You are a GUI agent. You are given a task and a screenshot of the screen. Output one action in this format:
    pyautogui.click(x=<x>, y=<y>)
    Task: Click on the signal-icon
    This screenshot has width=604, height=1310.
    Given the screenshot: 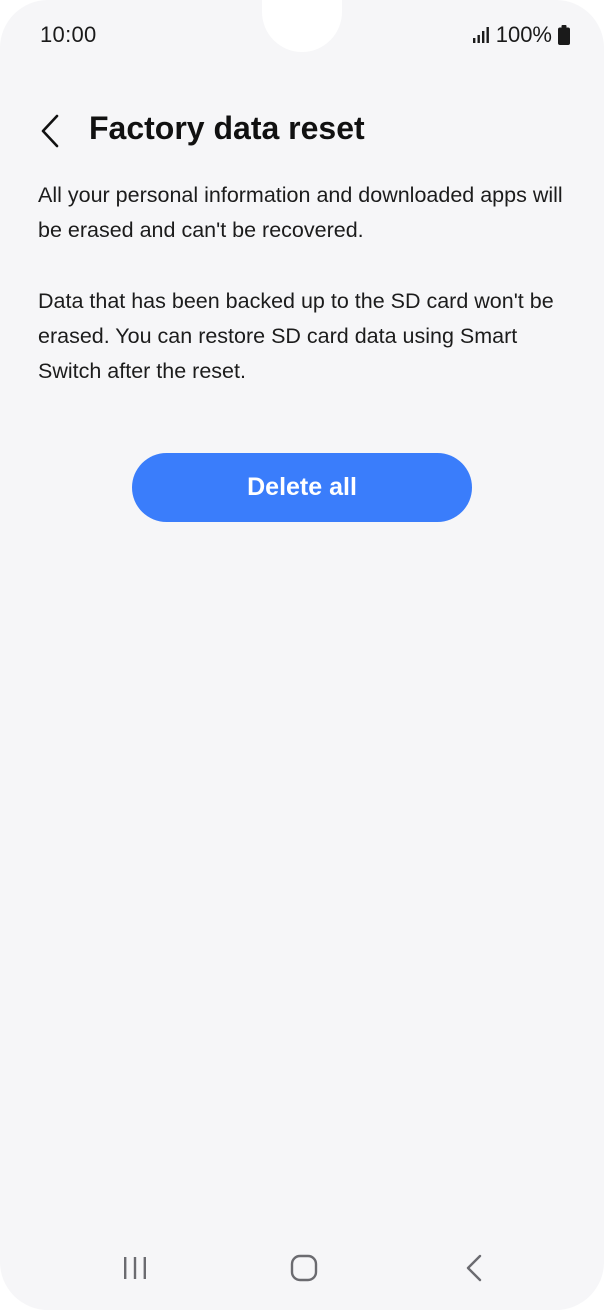 What is the action you would take?
    pyautogui.click(x=480, y=35)
    